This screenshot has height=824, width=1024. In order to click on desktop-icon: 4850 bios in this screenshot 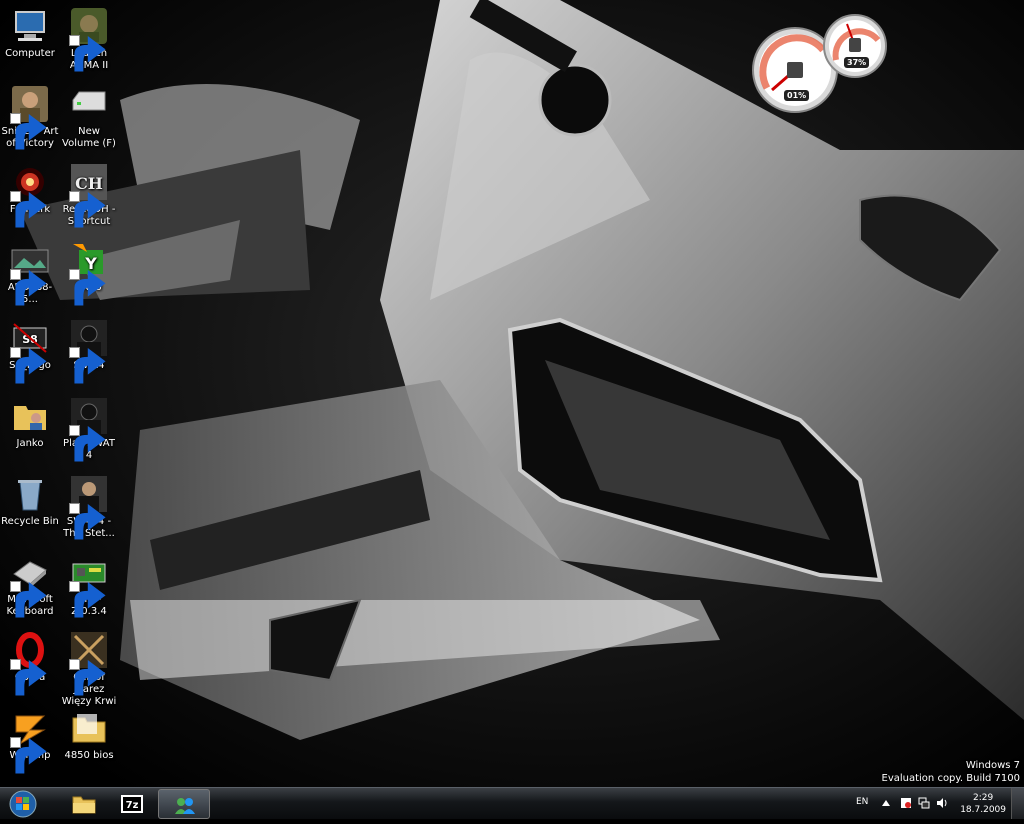, I will do `click(89, 735)`.